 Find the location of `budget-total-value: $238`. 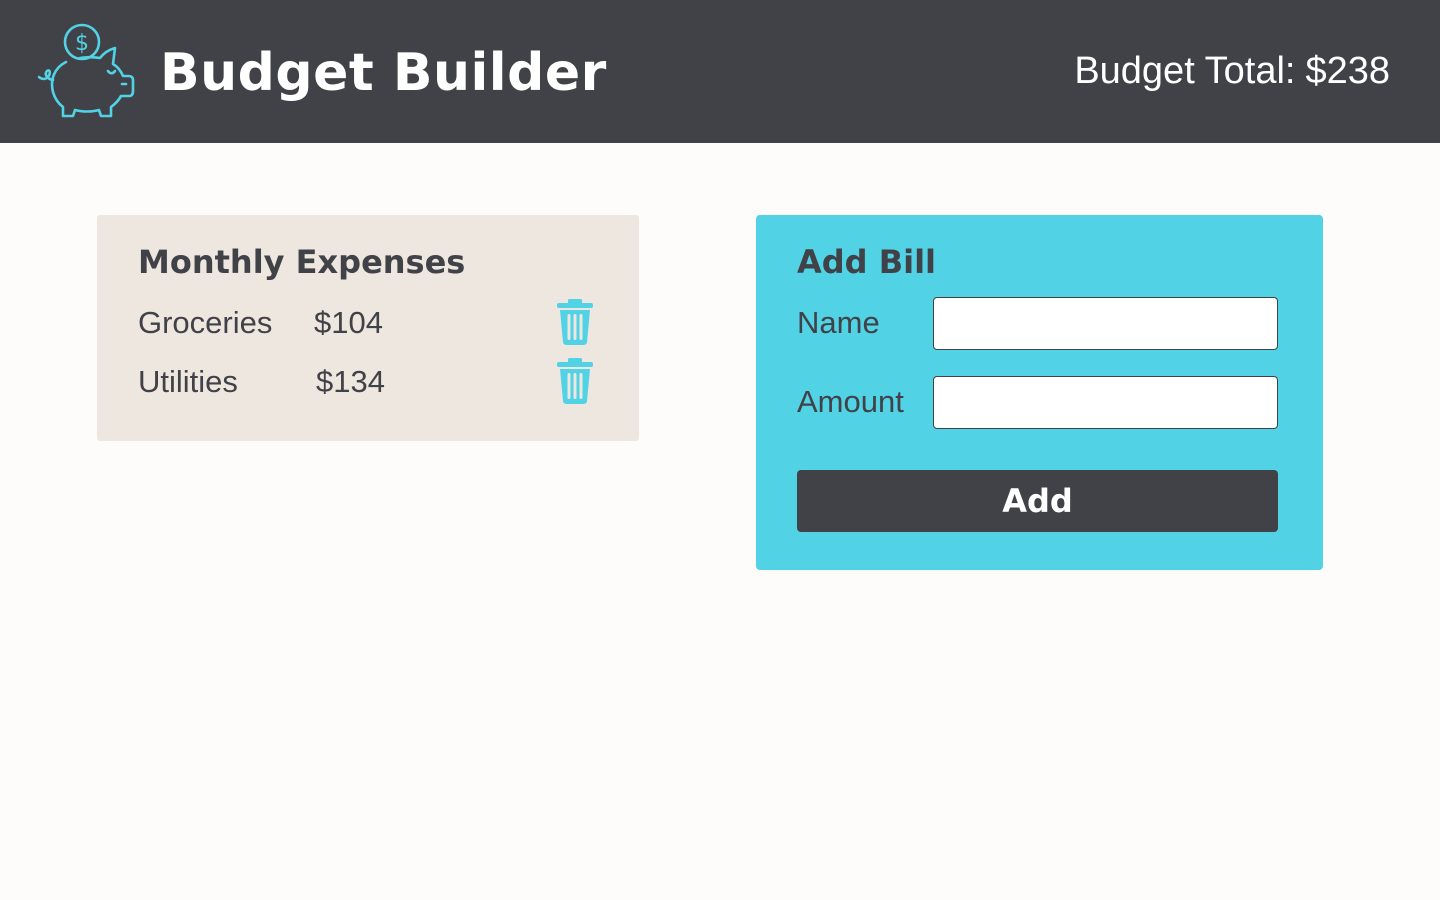

budget-total-value: $238 is located at coordinates (1347, 71).